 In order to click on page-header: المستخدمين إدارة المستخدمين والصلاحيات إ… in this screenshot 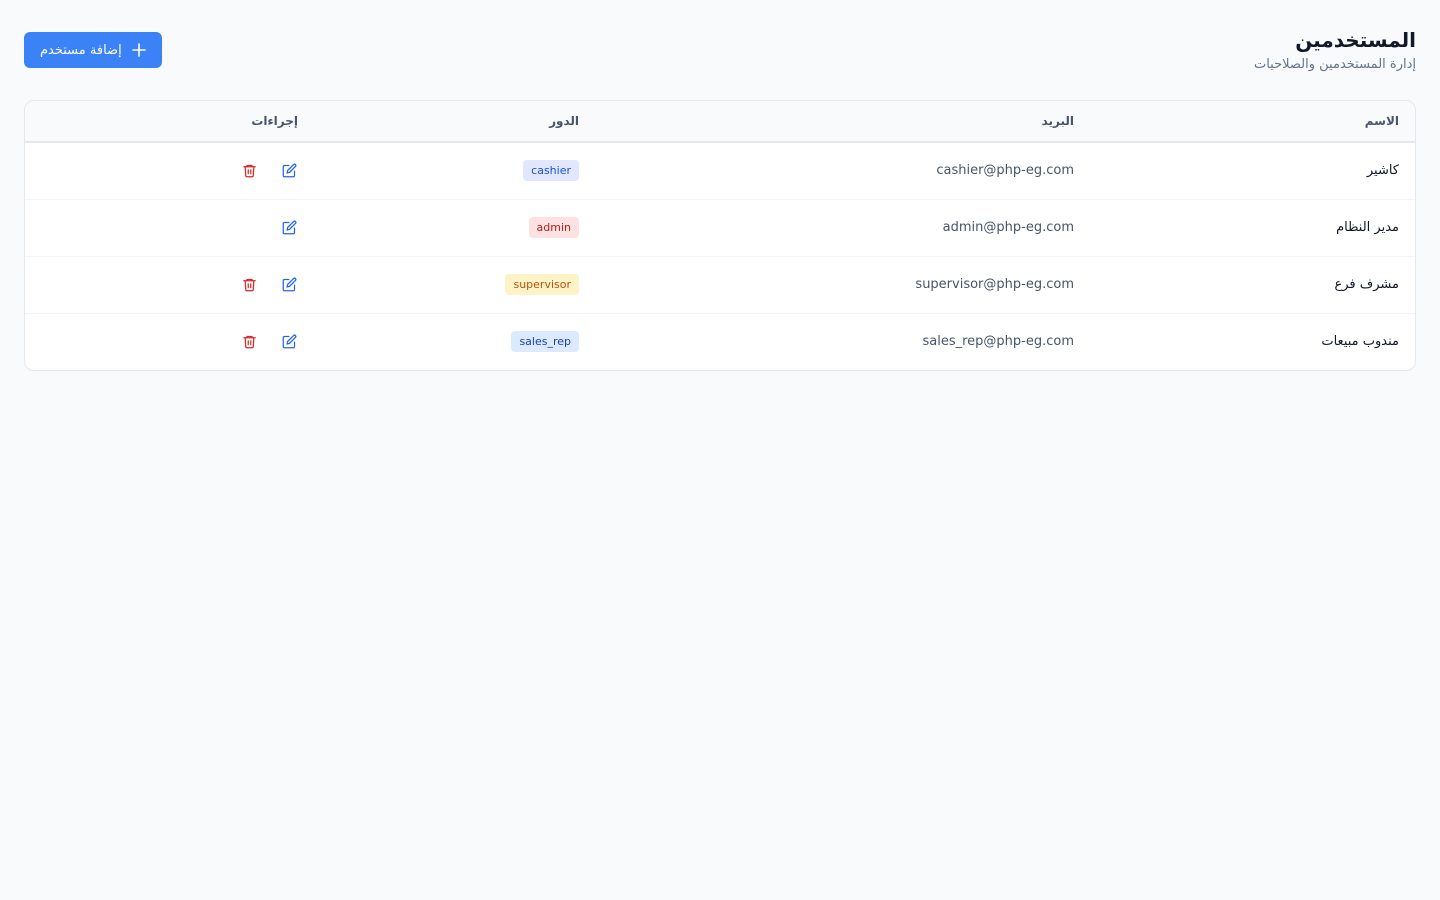, I will do `click(720, 62)`.